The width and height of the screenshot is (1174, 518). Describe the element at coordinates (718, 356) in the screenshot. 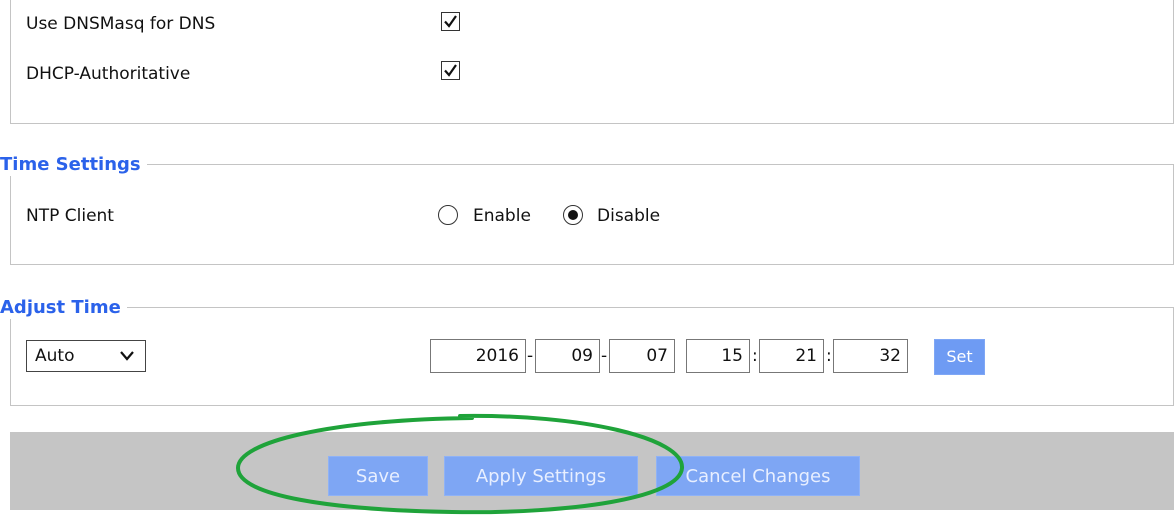

I see `hour-field: 15` at that location.